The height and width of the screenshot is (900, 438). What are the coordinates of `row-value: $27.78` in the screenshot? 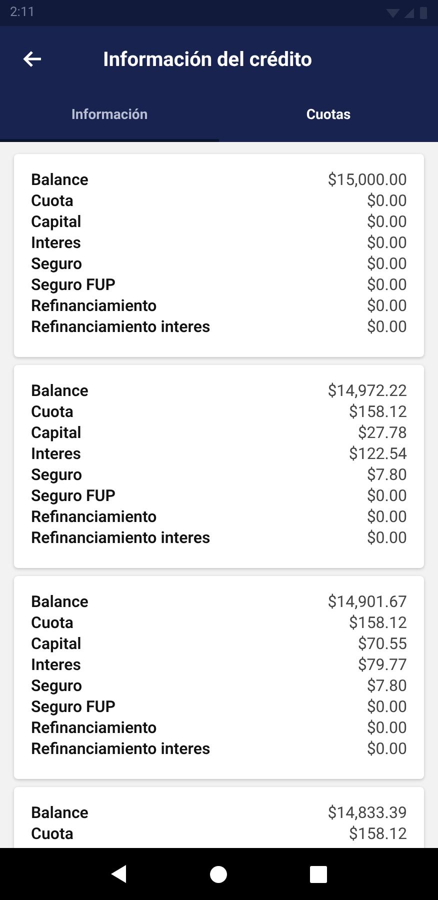 It's located at (382, 433).